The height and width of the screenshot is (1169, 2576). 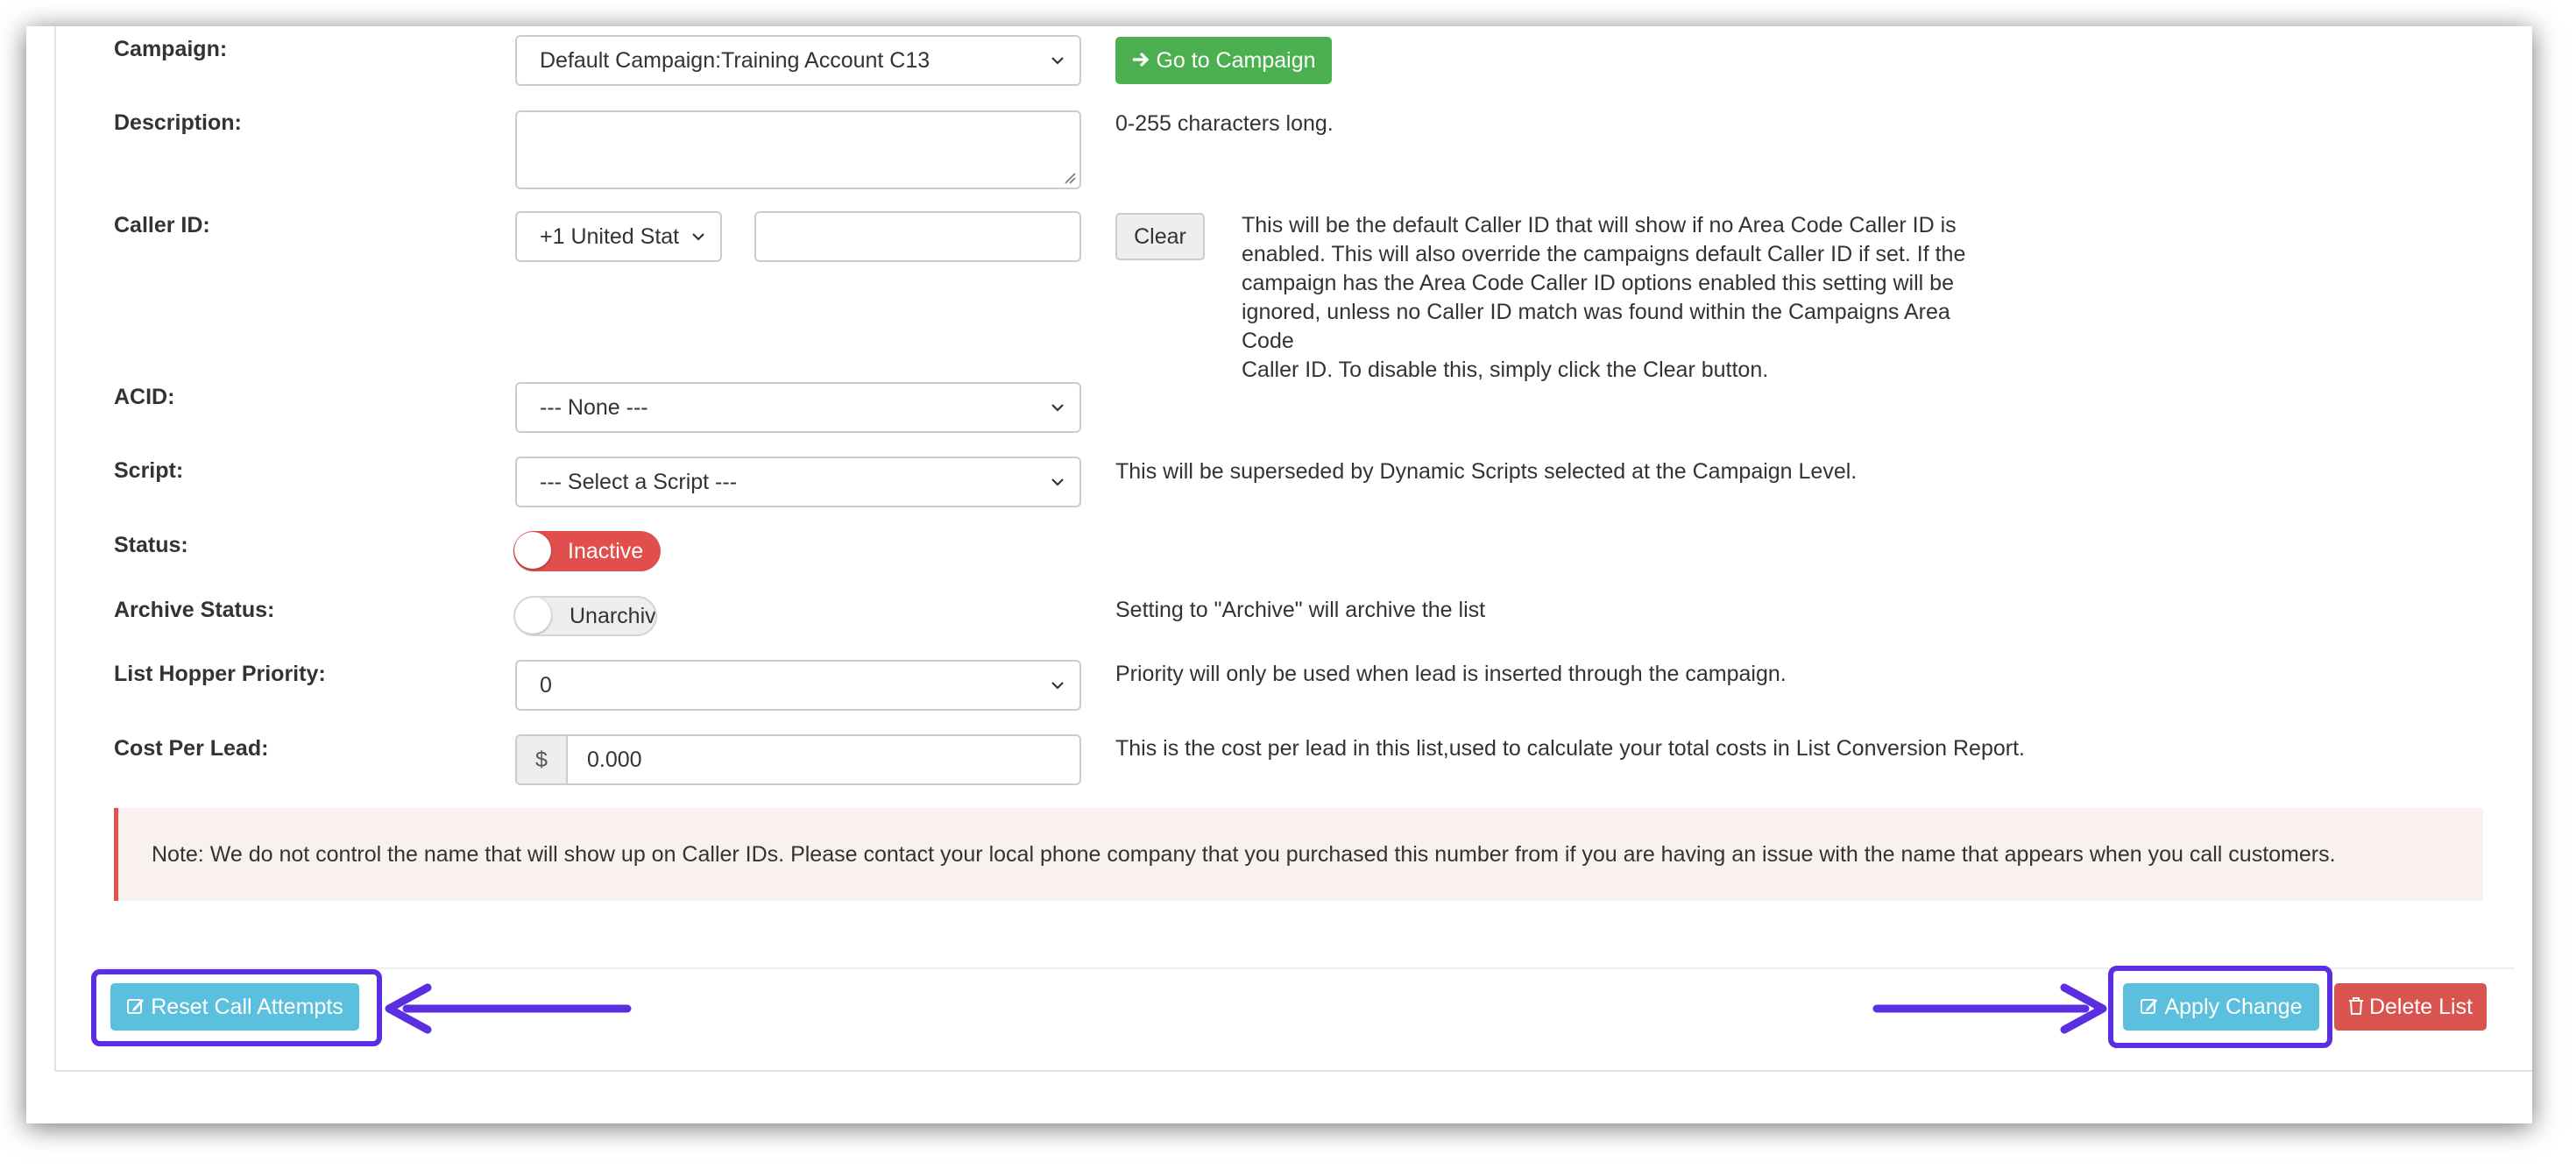 I want to click on delete-list-button: Delete List, so click(x=2410, y=1007).